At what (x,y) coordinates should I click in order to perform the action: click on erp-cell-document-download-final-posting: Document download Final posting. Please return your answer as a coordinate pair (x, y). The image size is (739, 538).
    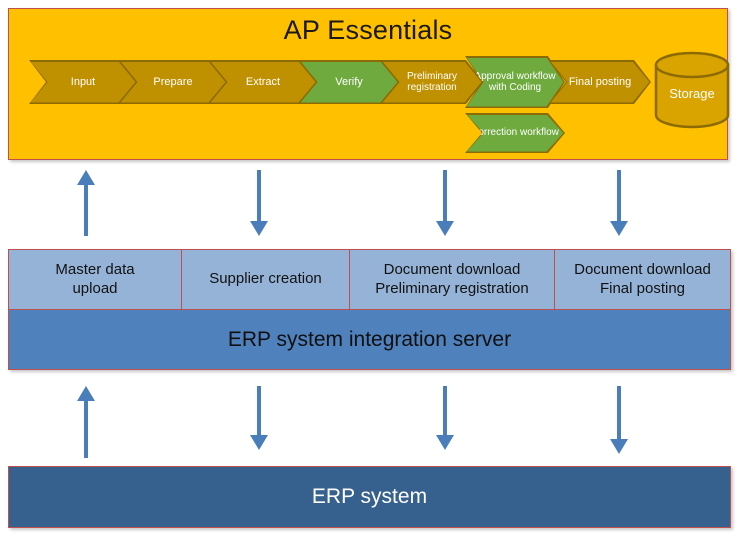
    Looking at the image, I should click on (642, 279).